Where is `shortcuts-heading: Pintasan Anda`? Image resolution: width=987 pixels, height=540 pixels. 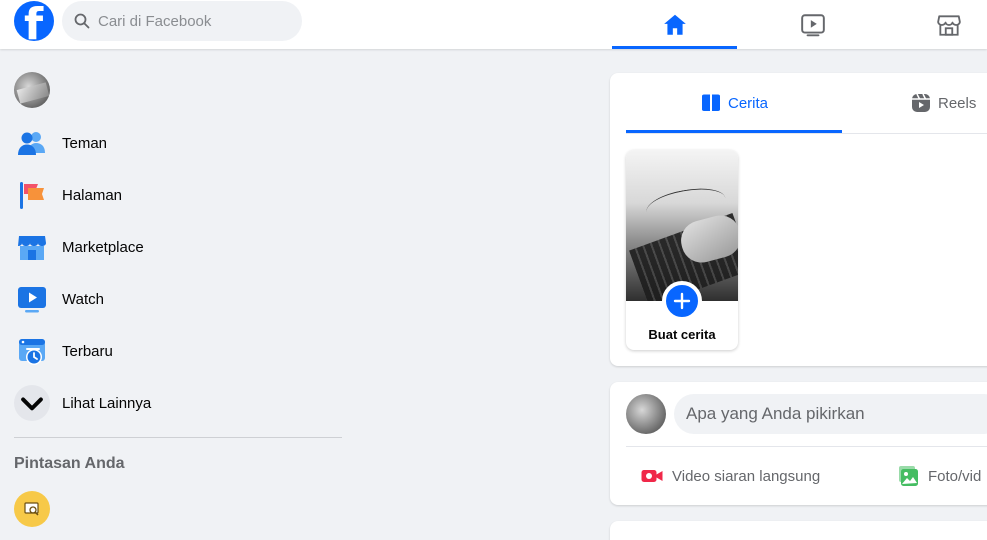
shortcuts-heading: Pintasan Anda is located at coordinates (69, 463).